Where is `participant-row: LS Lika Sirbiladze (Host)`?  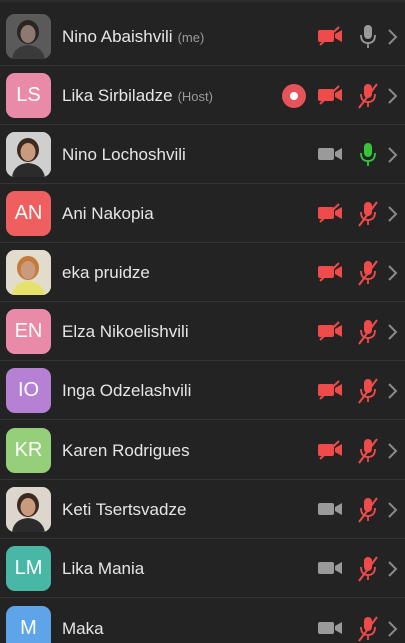 participant-row: LS Lika Sirbiladze (Host) is located at coordinates (202, 96).